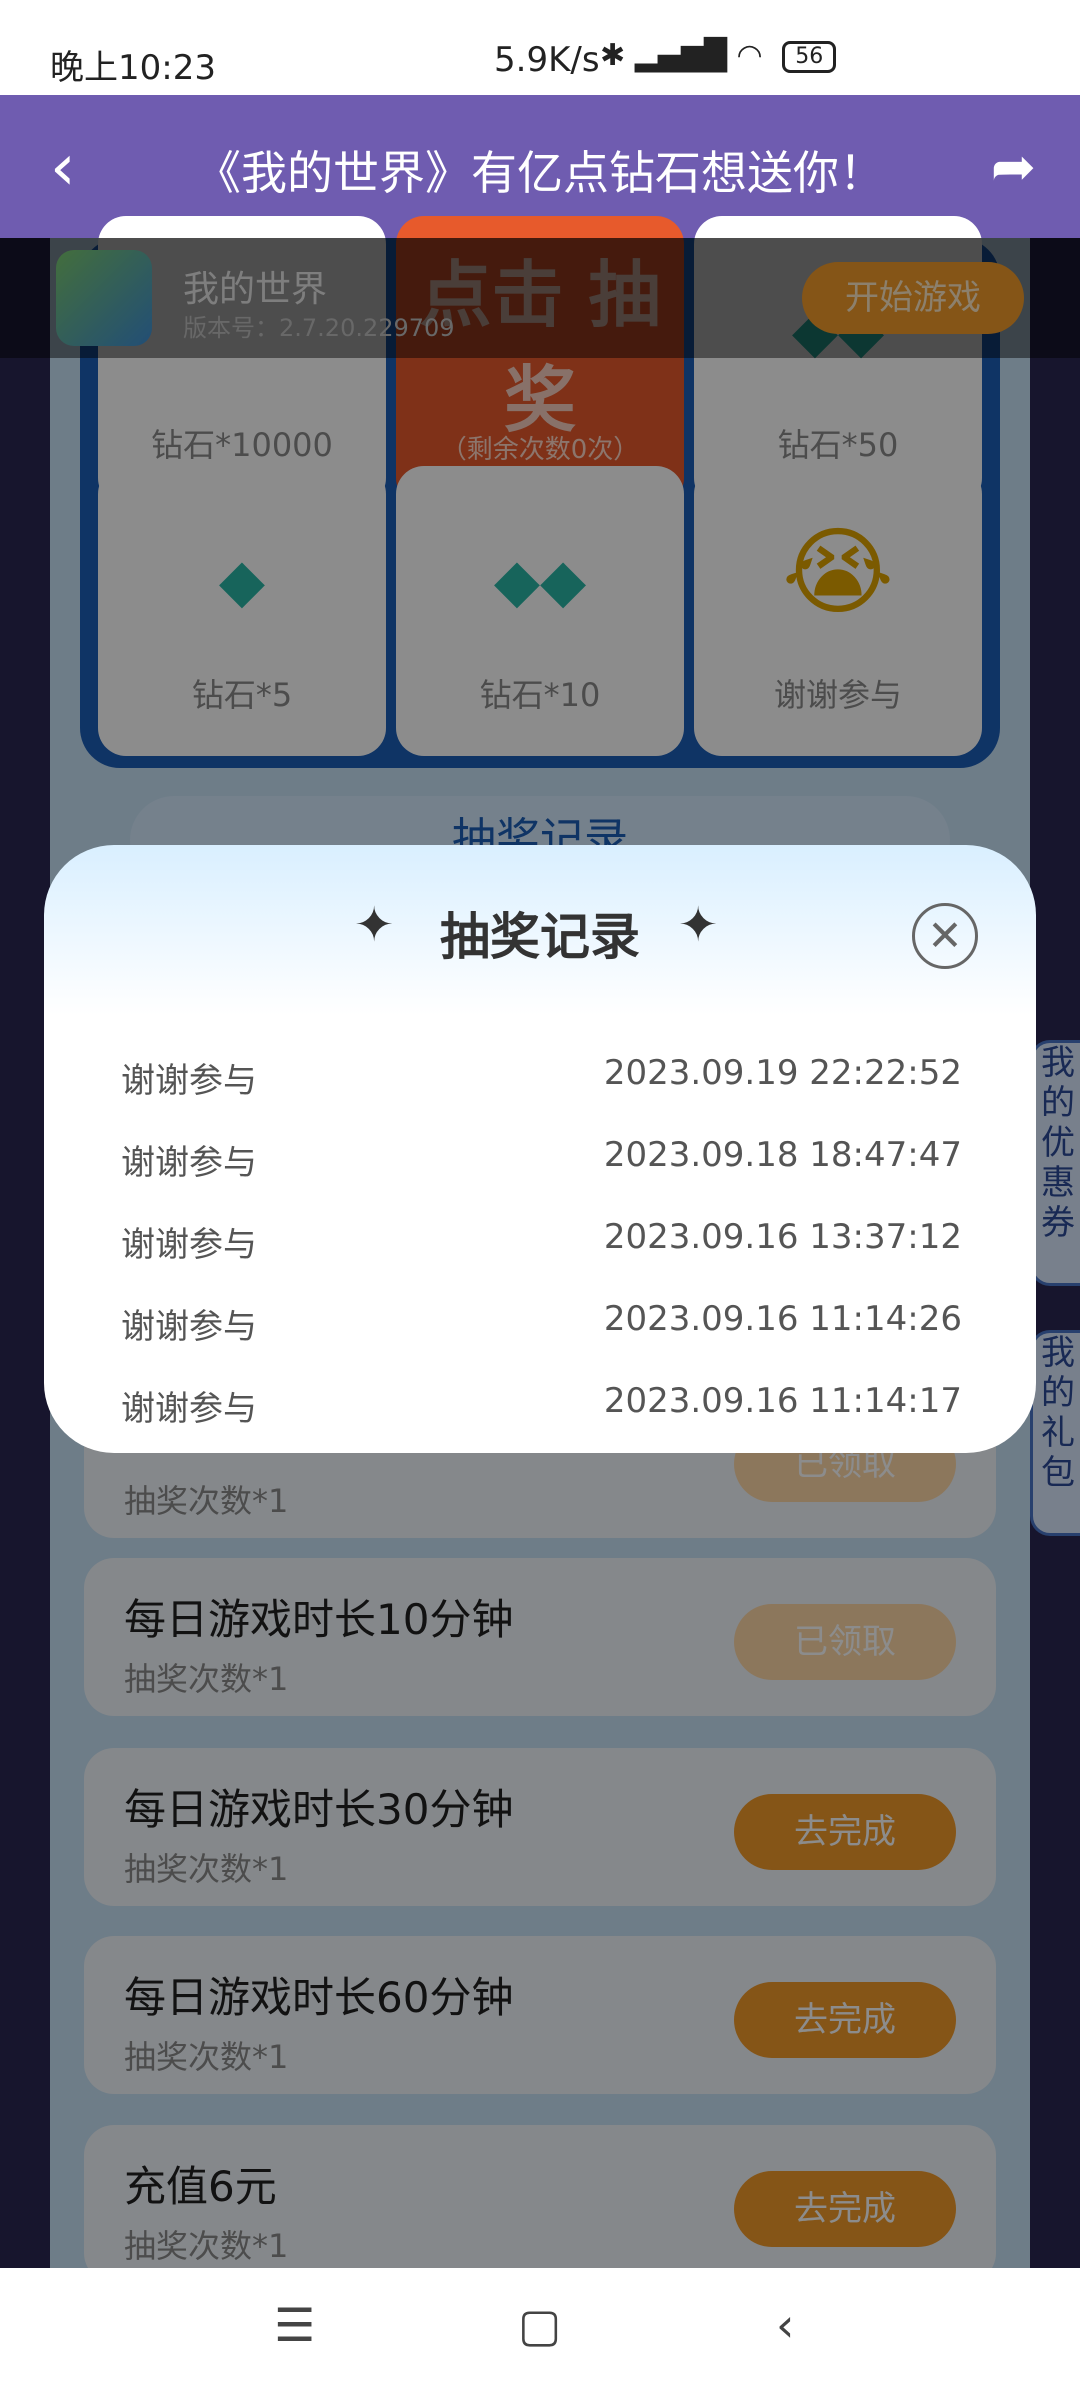  What do you see at coordinates (785, 2325) in the screenshot?
I see `back-nav-icon: ‹` at bounding box center [785, 2325].